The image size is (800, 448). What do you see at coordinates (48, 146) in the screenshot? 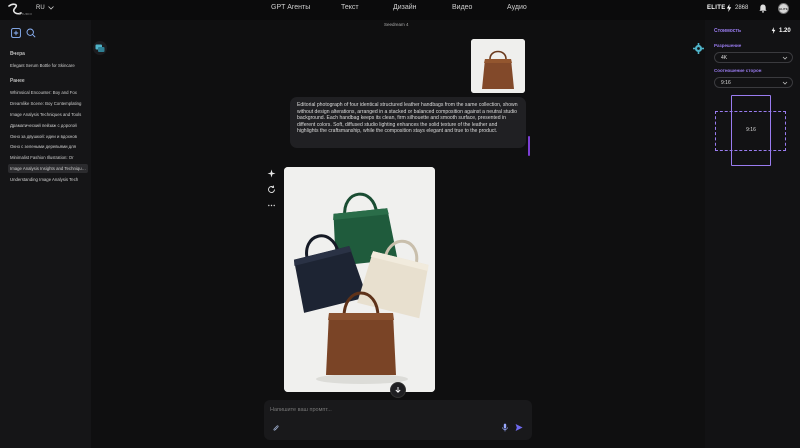
I see `history-item: Окно с зелеными деревьями для` at bounding box center [48, 146].